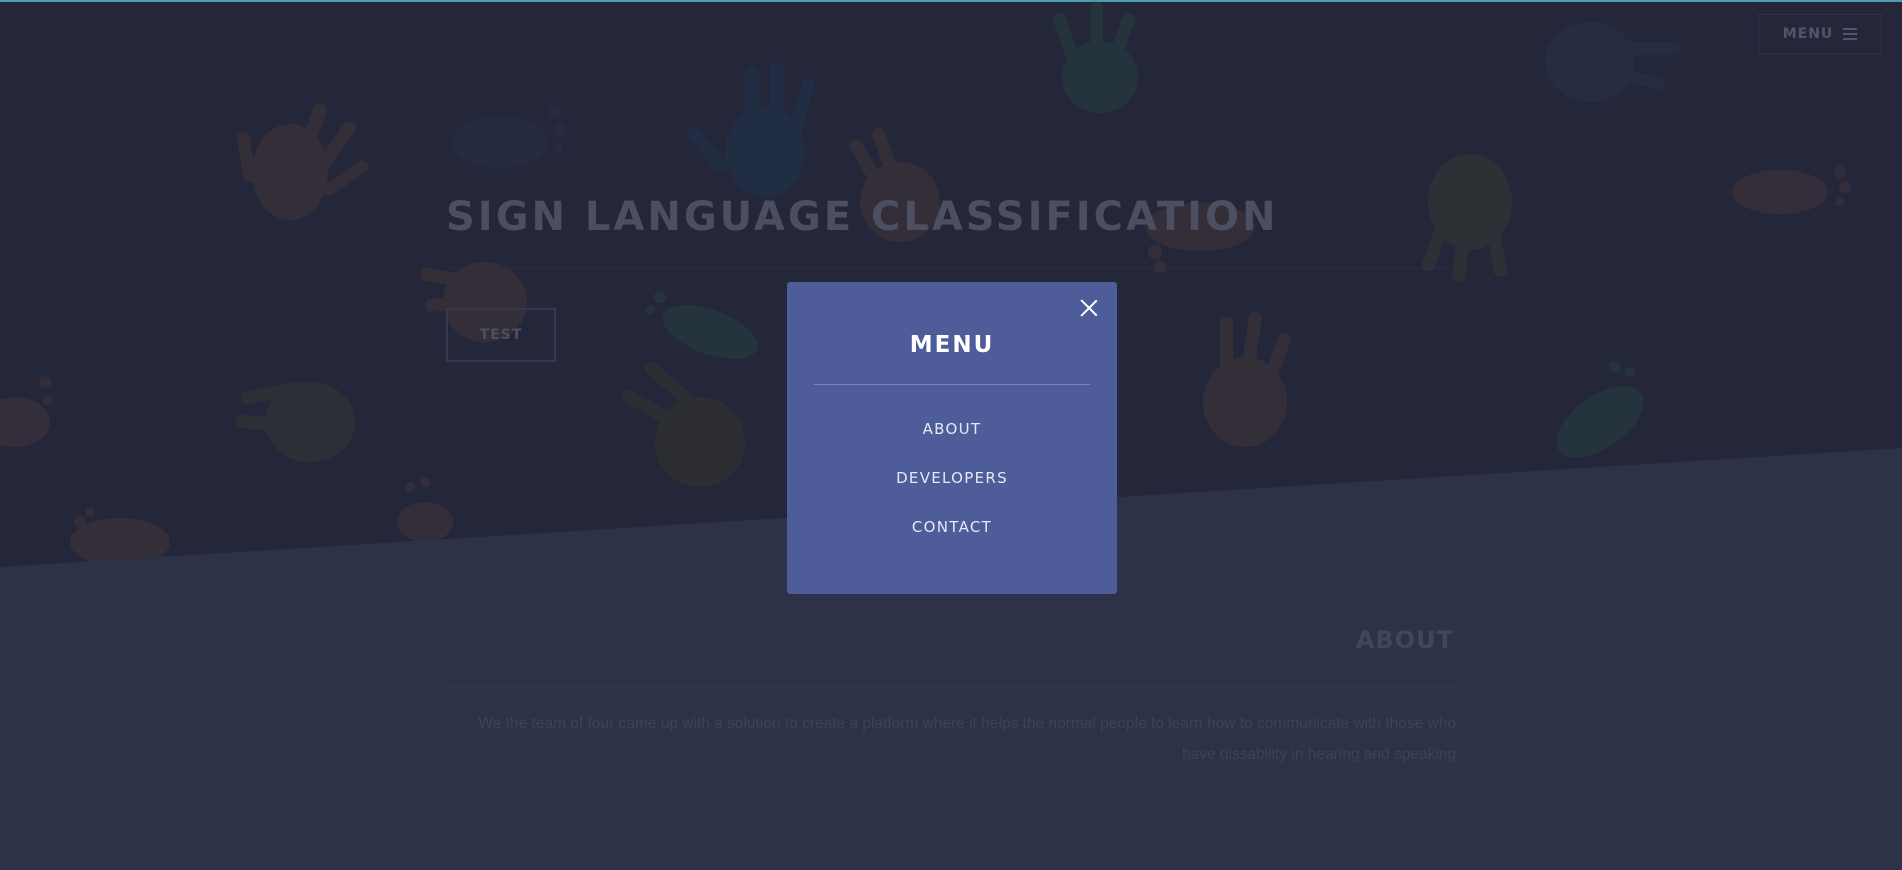 The width and height of the screenshot is (1902, 870). I want to click on menu-item-developers: DEVELOPERS, so click(952, 493).